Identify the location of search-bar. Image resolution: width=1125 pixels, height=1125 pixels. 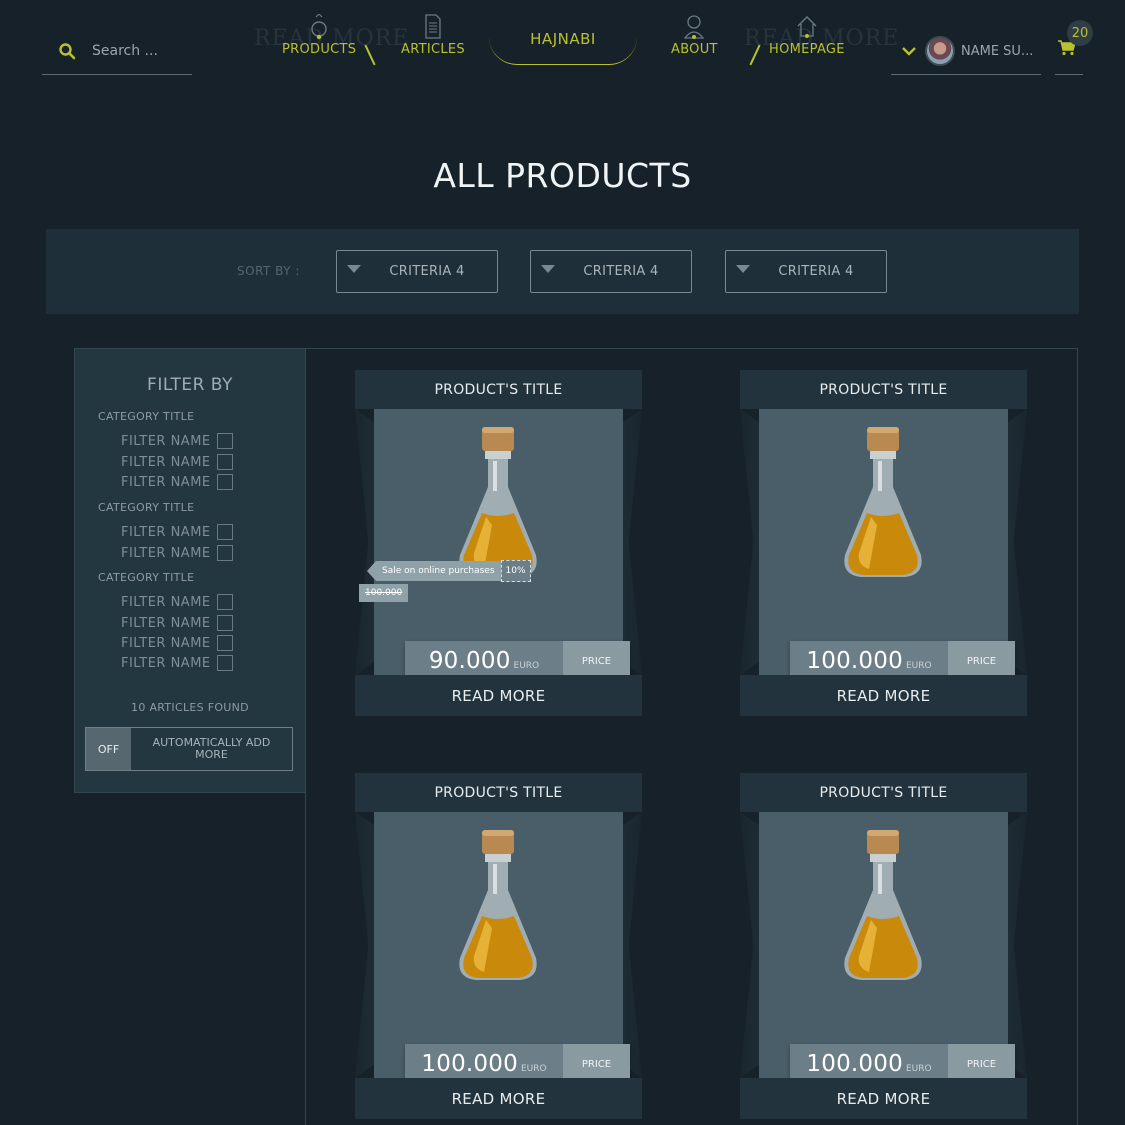
(117, 51).